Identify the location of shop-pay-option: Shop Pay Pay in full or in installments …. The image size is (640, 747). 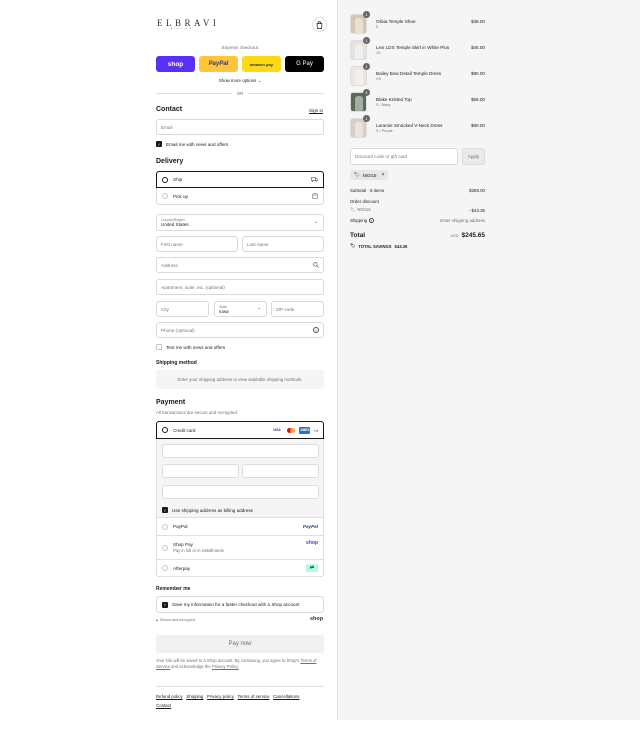
(240, 548).